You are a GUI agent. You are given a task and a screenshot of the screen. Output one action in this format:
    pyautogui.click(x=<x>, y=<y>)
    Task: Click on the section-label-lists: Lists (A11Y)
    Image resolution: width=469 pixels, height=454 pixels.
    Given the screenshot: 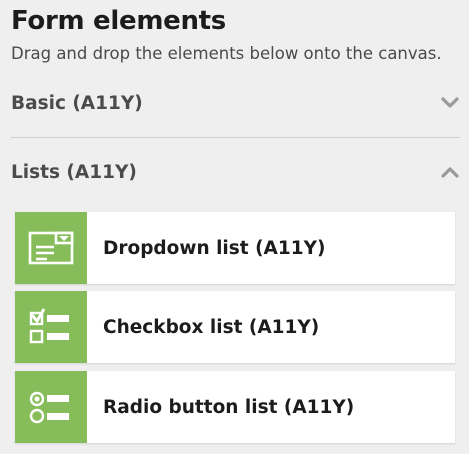 What is the action you would take?
    pyautogui.click(x=74, y=172)
    